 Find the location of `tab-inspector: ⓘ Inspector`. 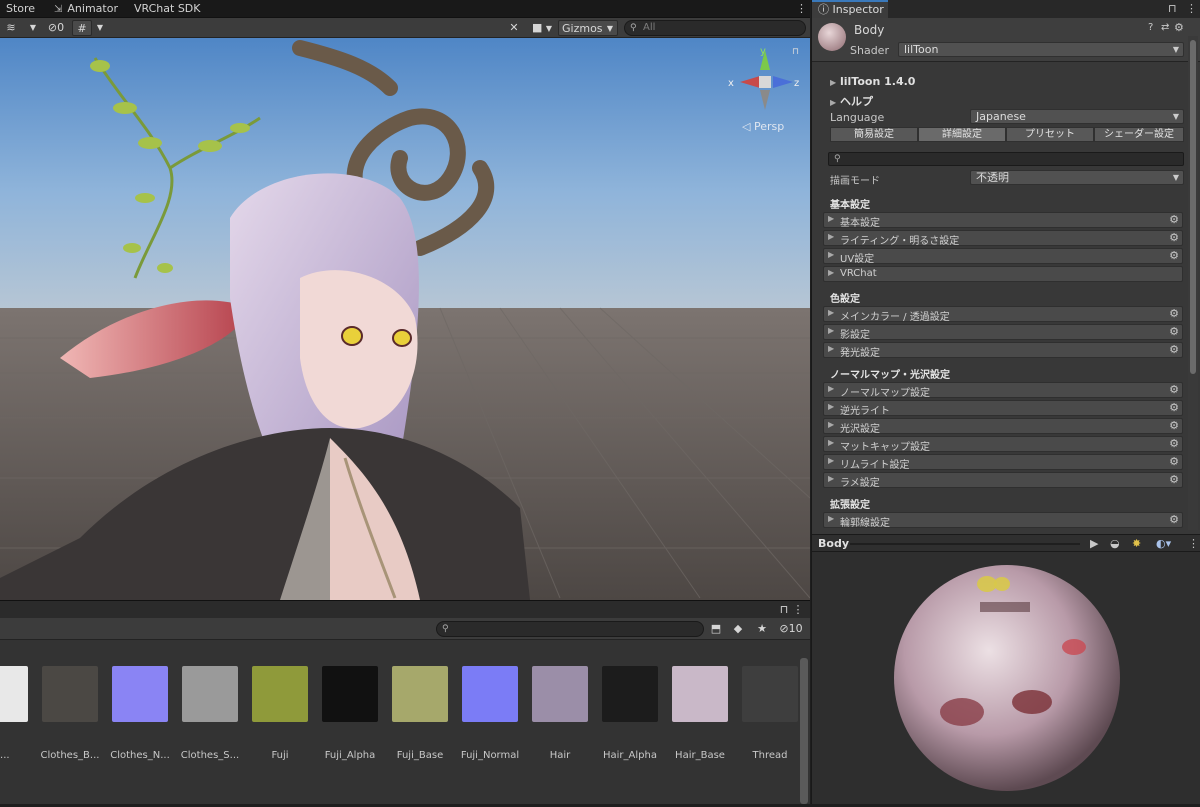

tab-inspector: ⓘ Inspector is located at coordinates (850, 9).